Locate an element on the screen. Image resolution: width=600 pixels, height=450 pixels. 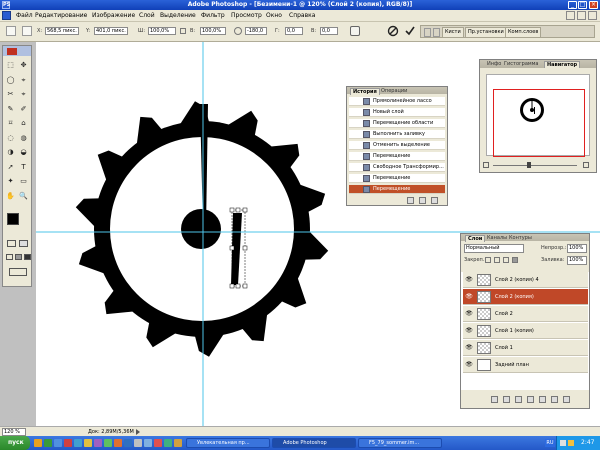
tab-info: Инфо is located at coordinates (494, 64).